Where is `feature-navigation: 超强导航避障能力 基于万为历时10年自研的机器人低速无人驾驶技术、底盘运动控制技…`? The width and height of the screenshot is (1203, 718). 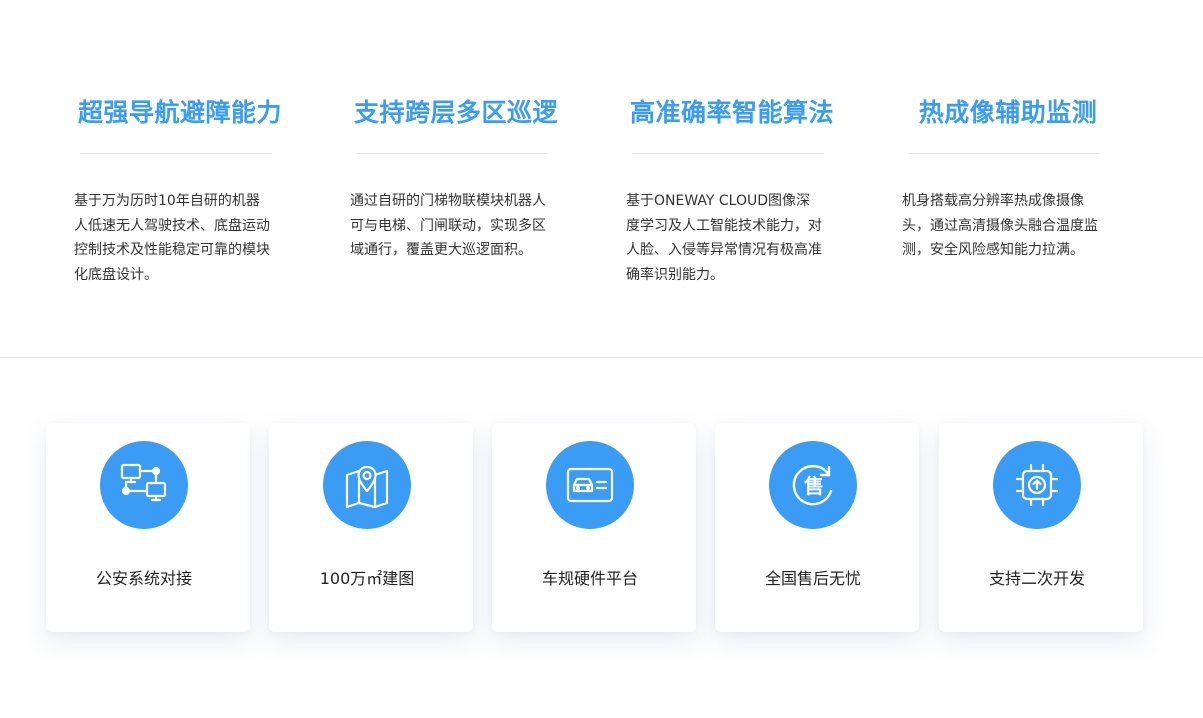 feature-navigation: 超强导航避障能力 基于万为历时10年自研的机器人低速无人驾驶技术、底盘运动控制技… is located at coordinates (180, 188).